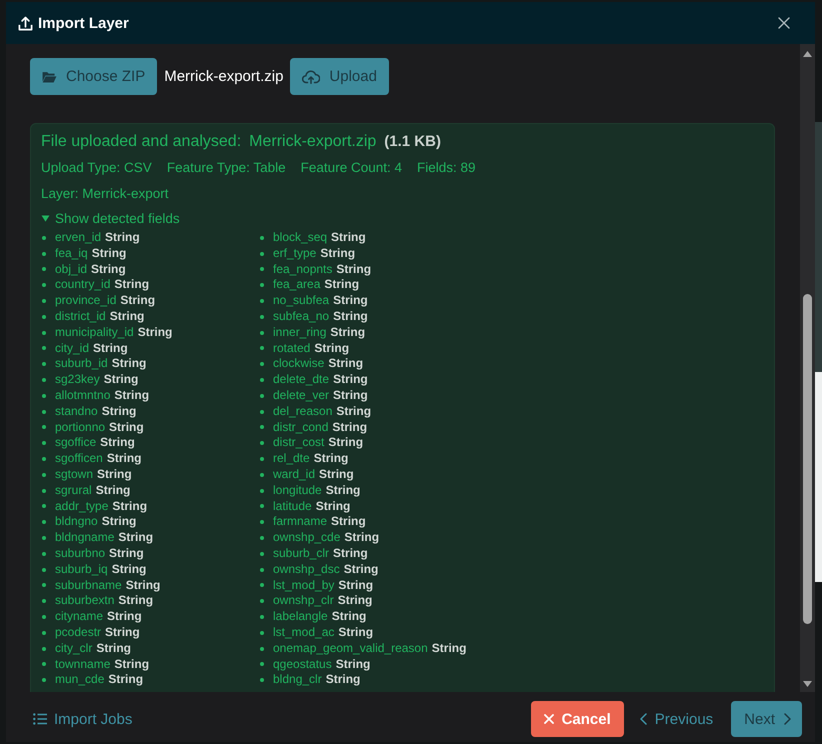 The width and height of the screenshot is (822, 744). I want to click on scrollbar-thumb, so click(807, 459).